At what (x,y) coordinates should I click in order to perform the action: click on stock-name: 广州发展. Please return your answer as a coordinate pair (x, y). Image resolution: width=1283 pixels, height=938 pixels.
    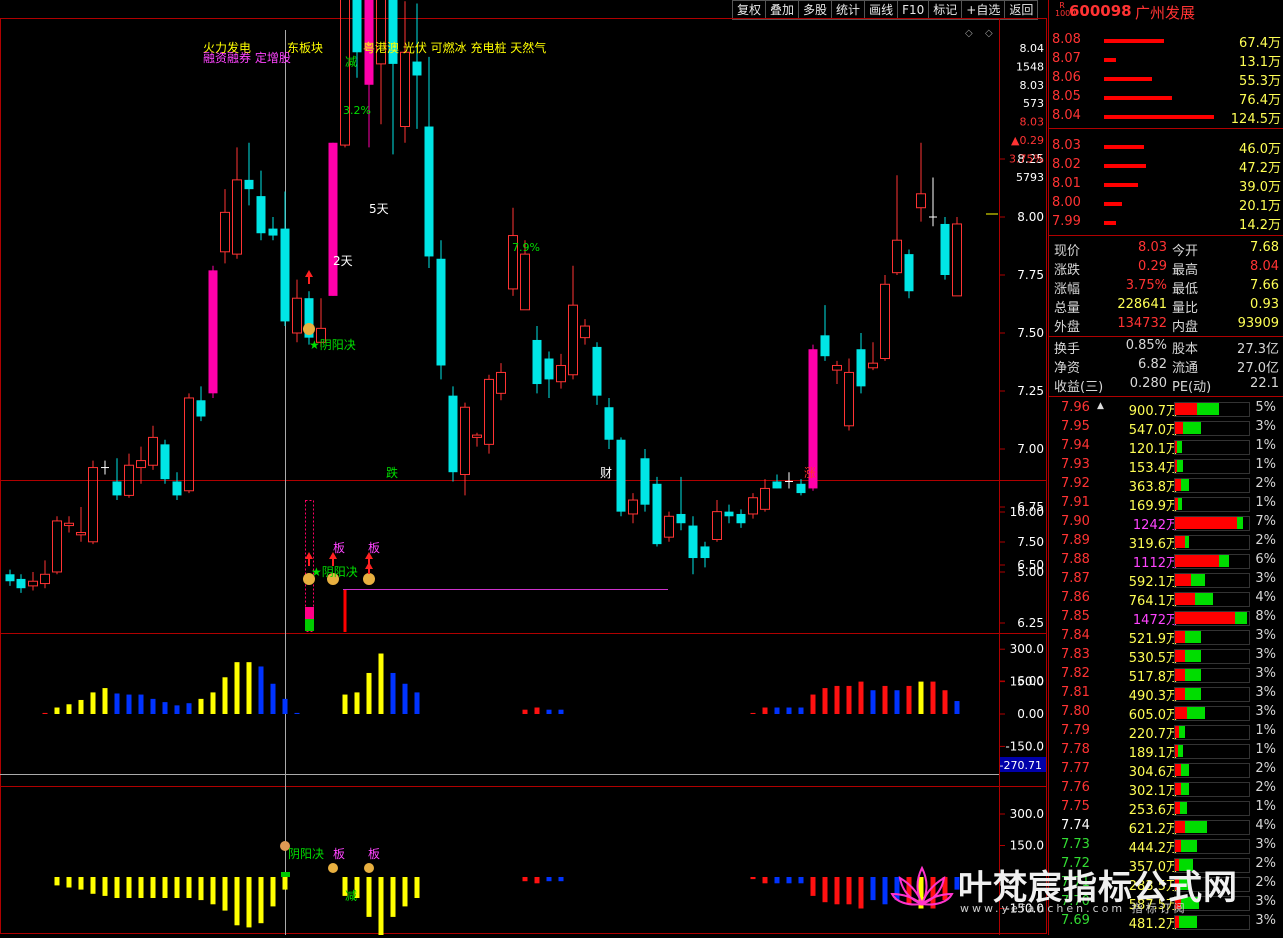
    Looking at the image, I should click on (1165, 12).